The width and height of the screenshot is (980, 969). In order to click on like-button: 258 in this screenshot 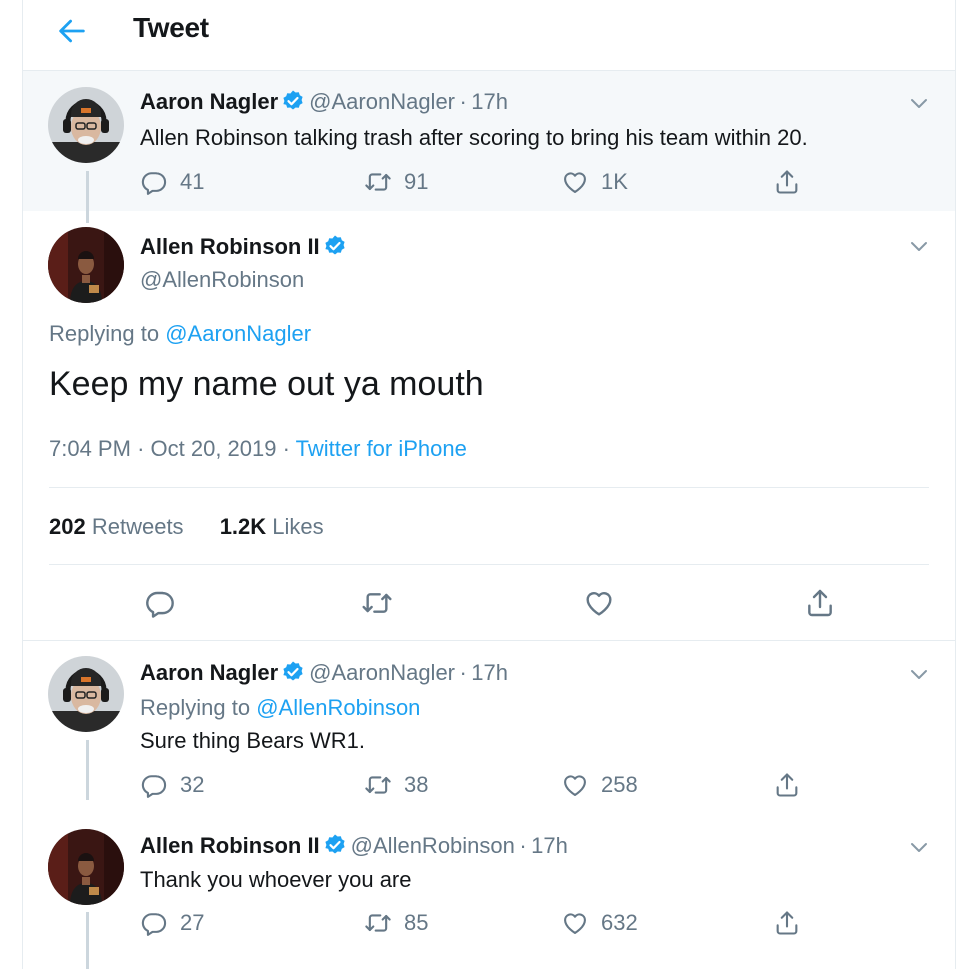, I will do `click(599, 785)`.